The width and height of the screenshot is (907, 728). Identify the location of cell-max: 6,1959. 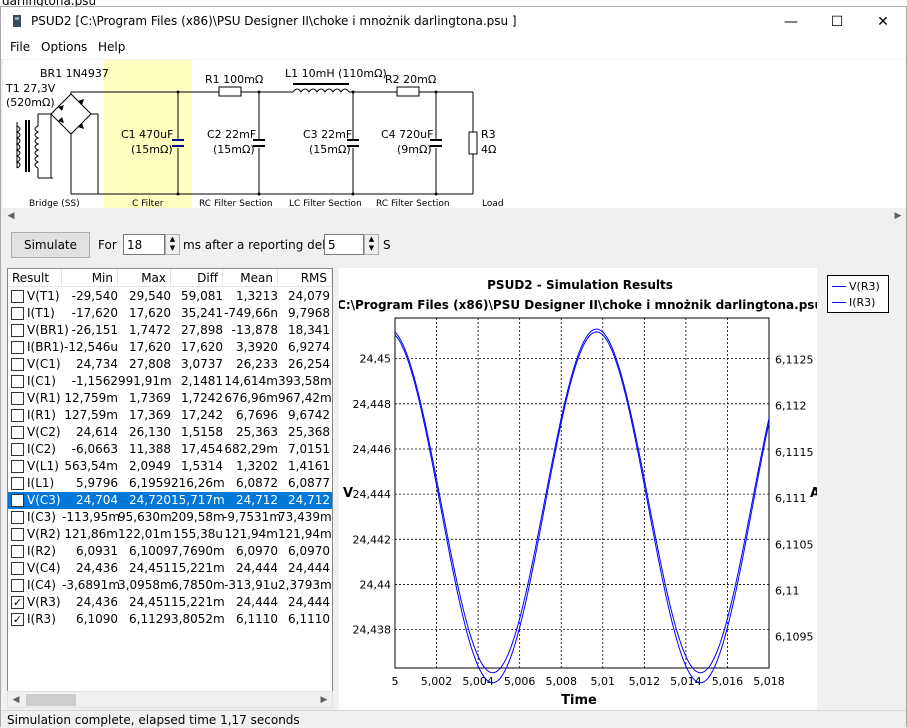
(150, 483).